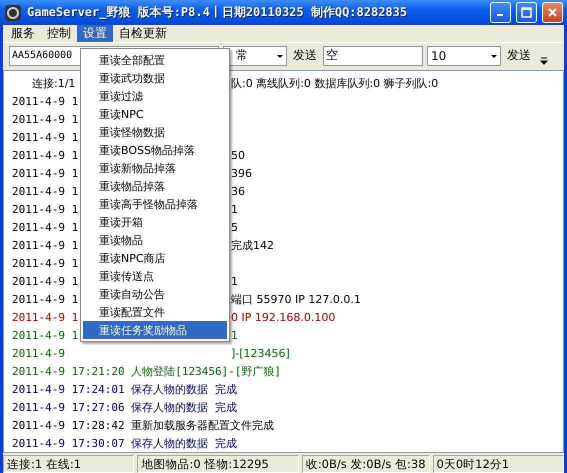  What do you see at coordinates (260, 353) in the screenshot?
I see `log-line: ]-[123456]` at bounding box center [260, 353].